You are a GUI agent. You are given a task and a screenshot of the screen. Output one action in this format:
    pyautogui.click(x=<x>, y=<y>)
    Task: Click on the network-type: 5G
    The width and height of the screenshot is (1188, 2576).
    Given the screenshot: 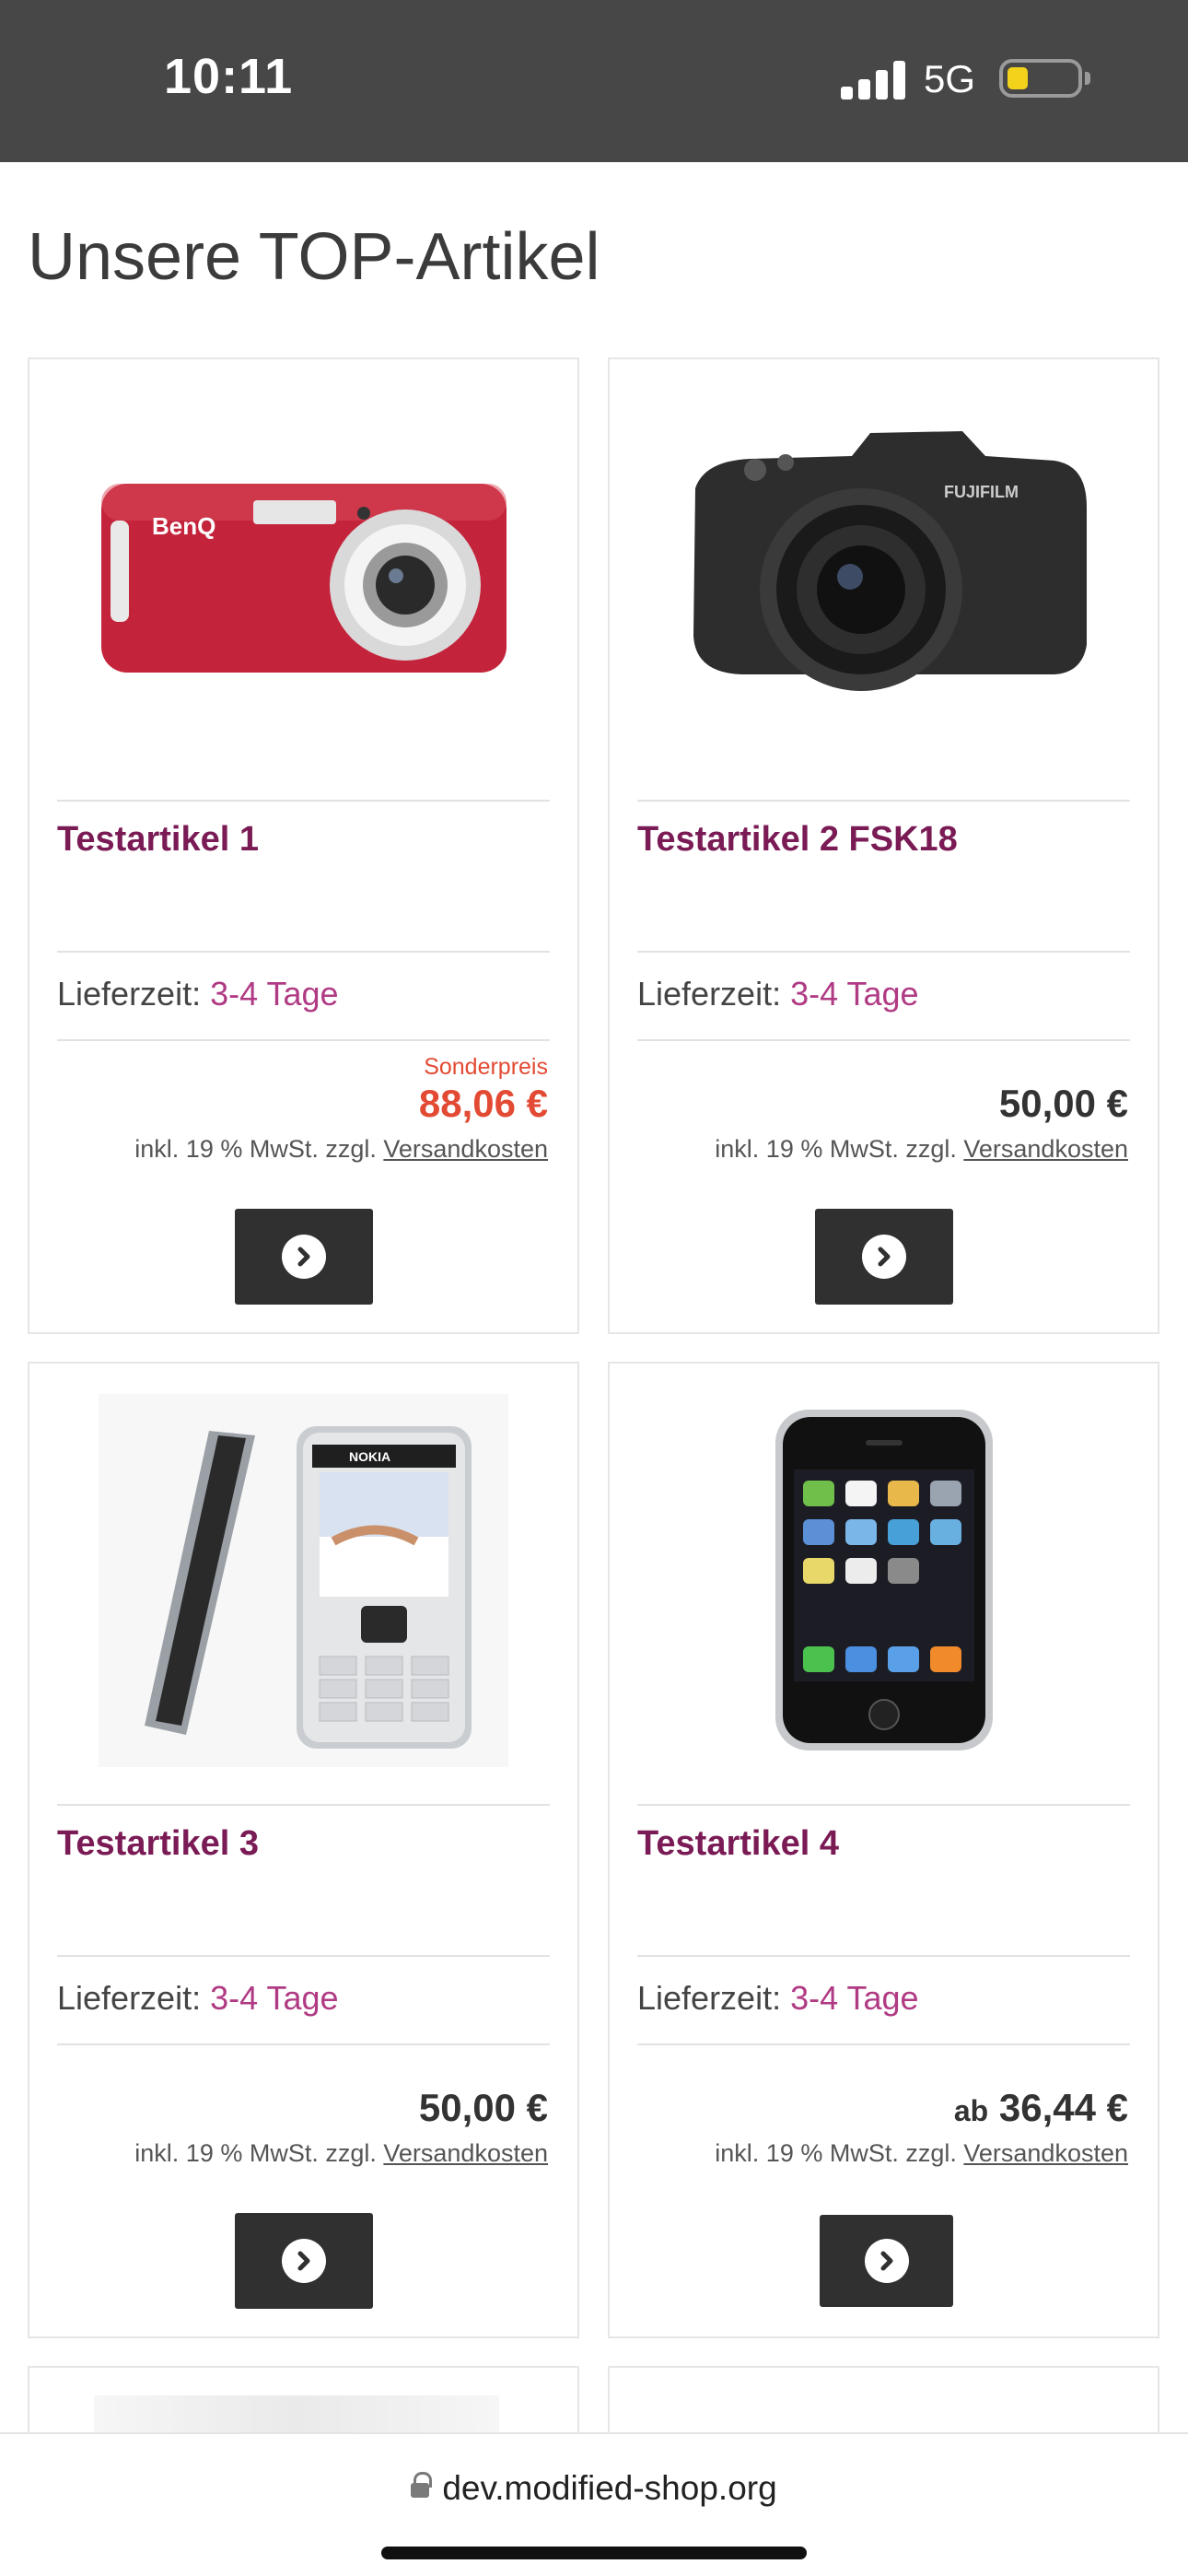 What is the action you would take?
    pyautogui.click(x=950, y=78)
    